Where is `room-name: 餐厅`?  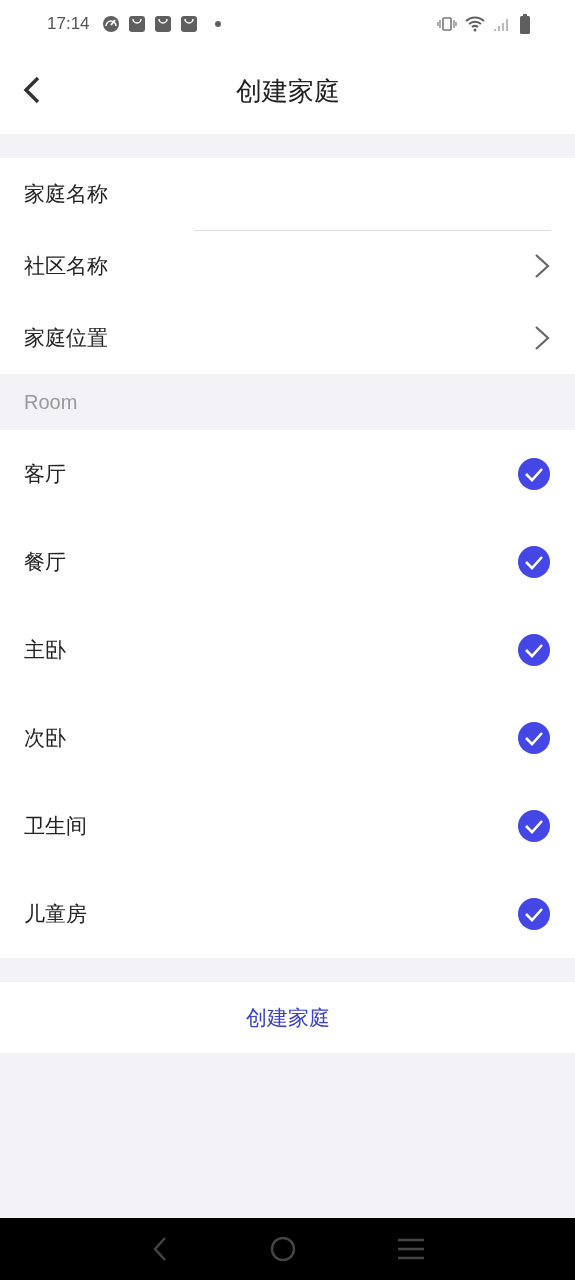 room-name: 餐厅 is located at coordinates (45, 562).